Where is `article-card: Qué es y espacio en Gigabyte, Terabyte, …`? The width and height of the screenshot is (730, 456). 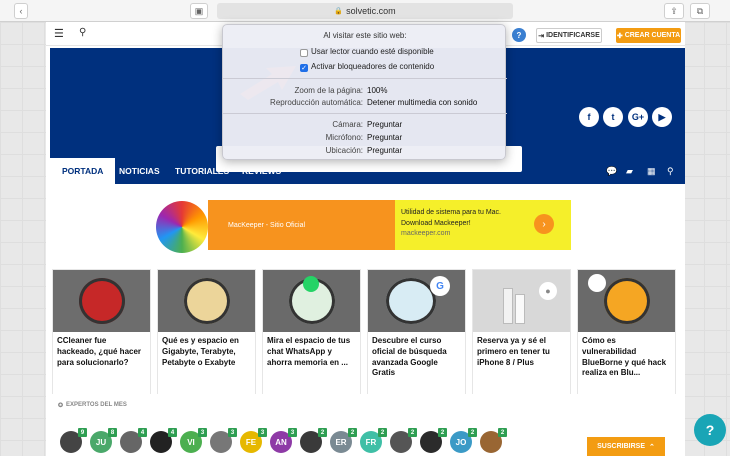
article-card: Qué es y espacio en Gigabyte, Terabyte, … is located at coordinates (206, 334).